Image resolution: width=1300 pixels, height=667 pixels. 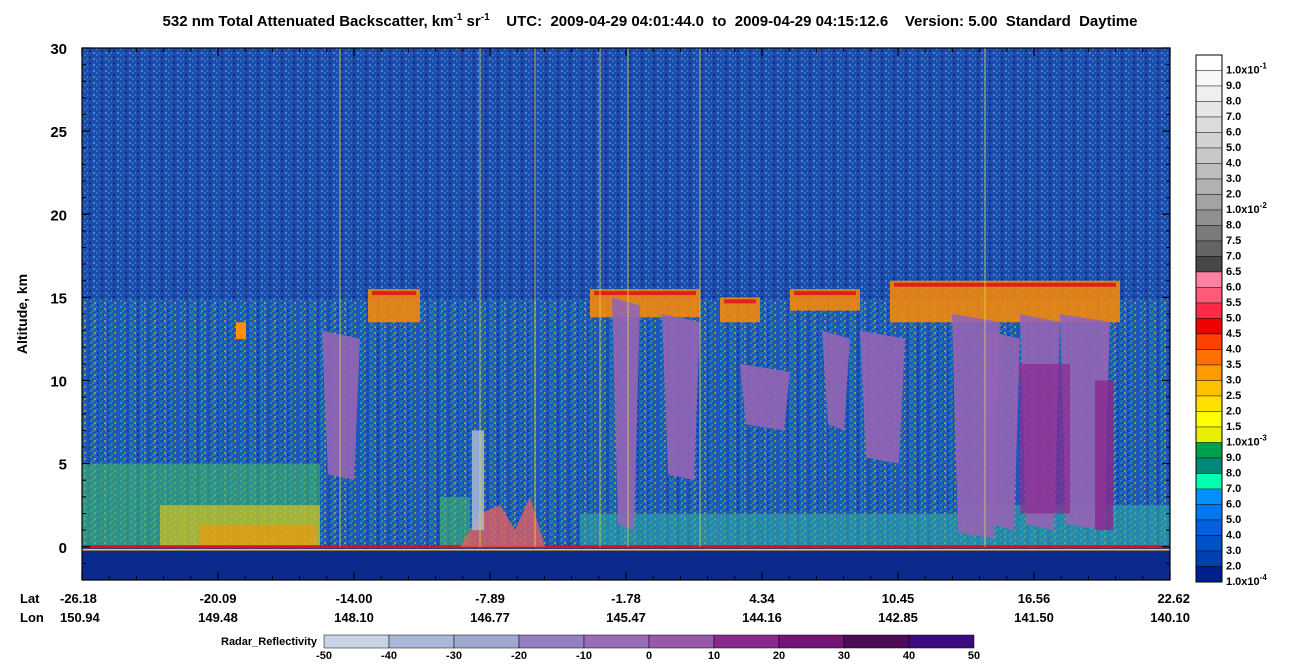 I want to click on lon-tick-label: 140.10, so click(x=1170, y=617).